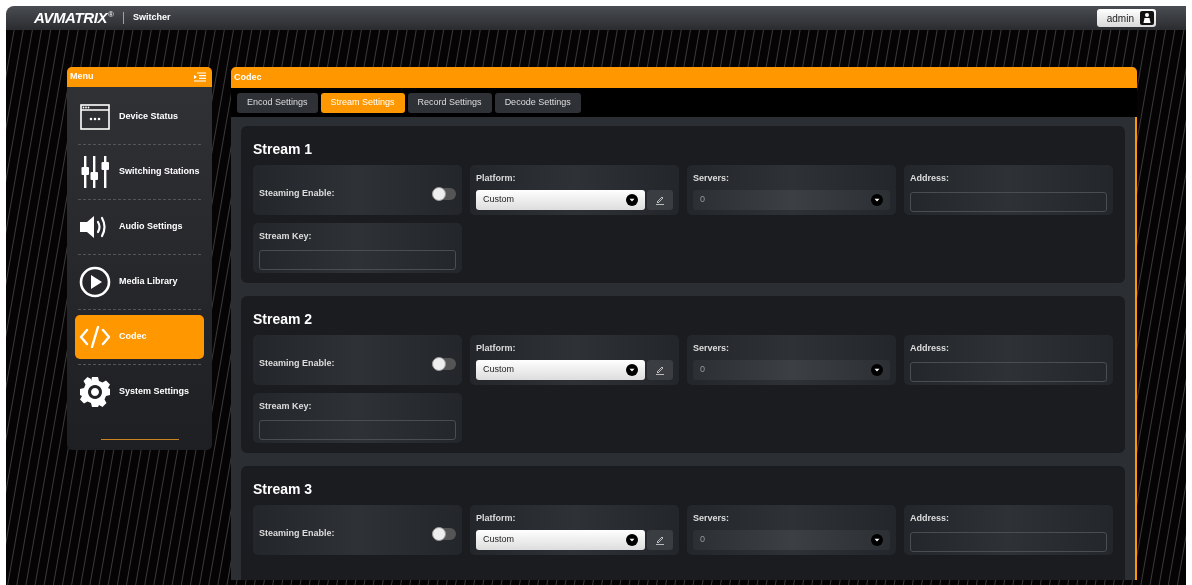 Image resolution: width=1192 pixels, height=585 pixels. I want to click on sliders-icon, so click(95, 172).